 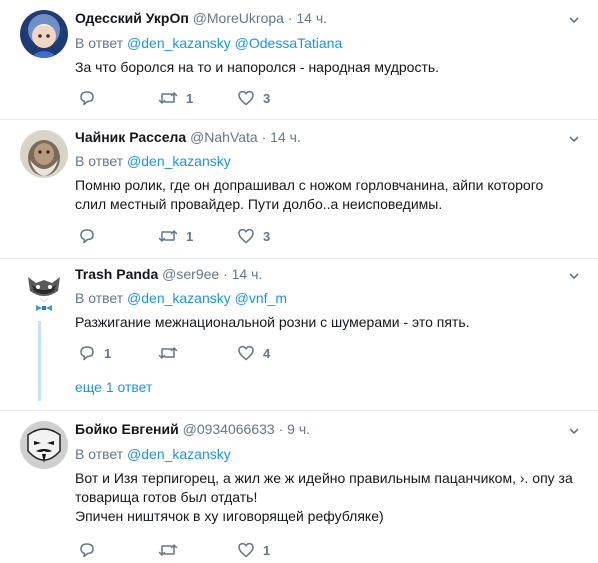 I want to click on reply-button: 1, so click(x=94, y=353).